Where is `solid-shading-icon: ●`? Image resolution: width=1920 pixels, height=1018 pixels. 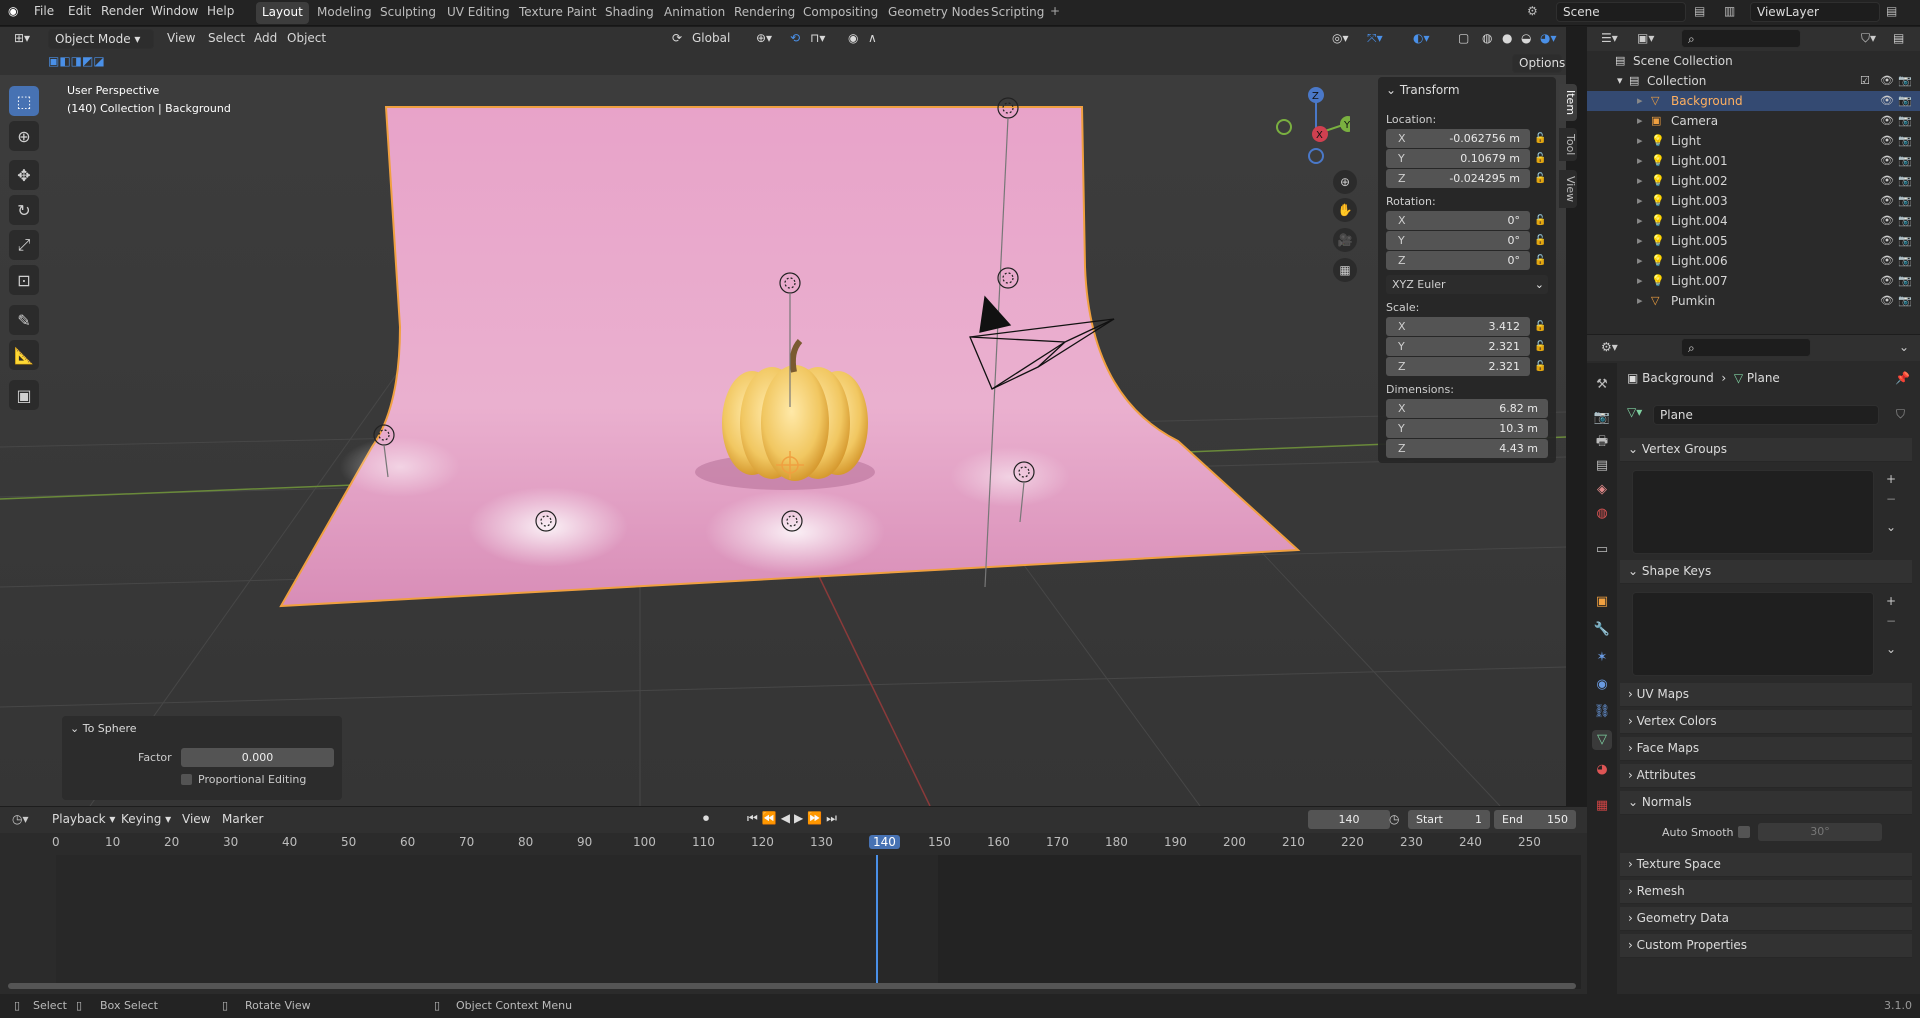 solid-shading-icon: ● is located at coordinates (1507, 38).